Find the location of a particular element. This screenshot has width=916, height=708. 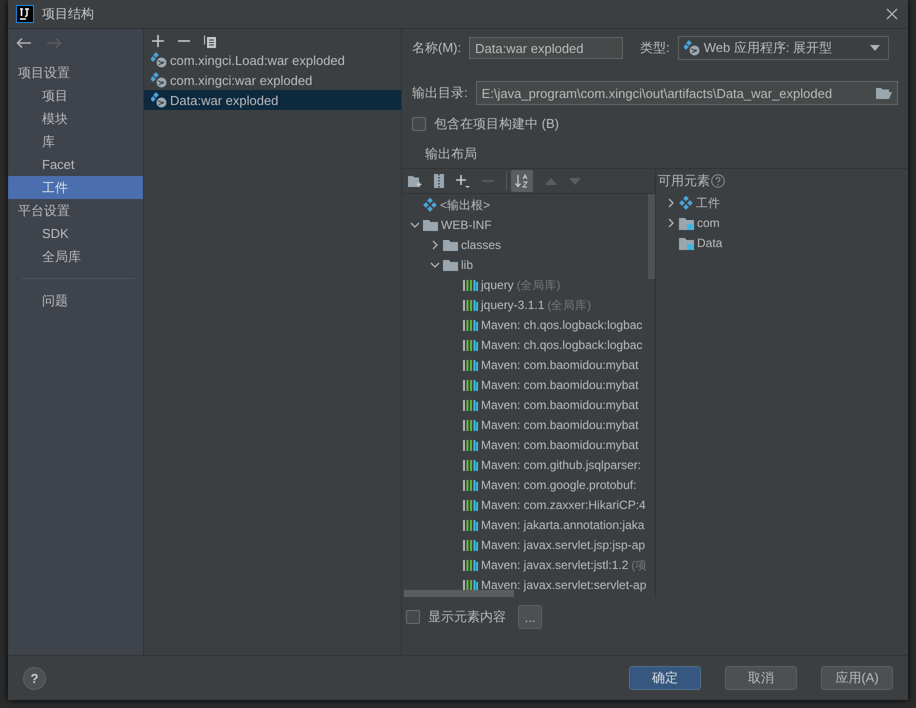

tree-item-note: (项 is located at coordinates (639, 565).